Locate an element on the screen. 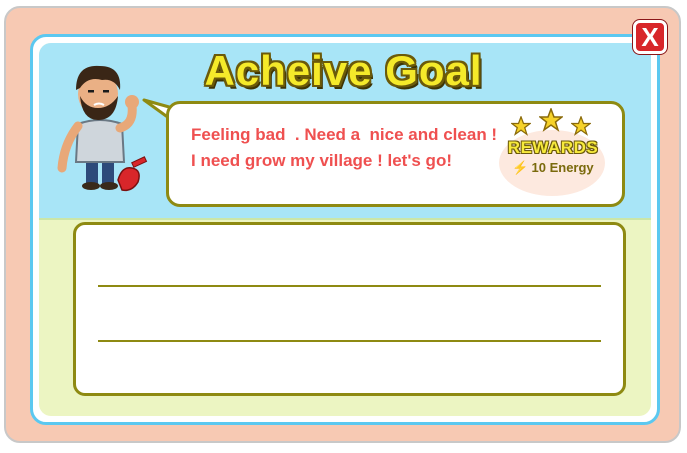 This screenshot has width=687, height=453. close-button: X is located at coordinates (650, 37).